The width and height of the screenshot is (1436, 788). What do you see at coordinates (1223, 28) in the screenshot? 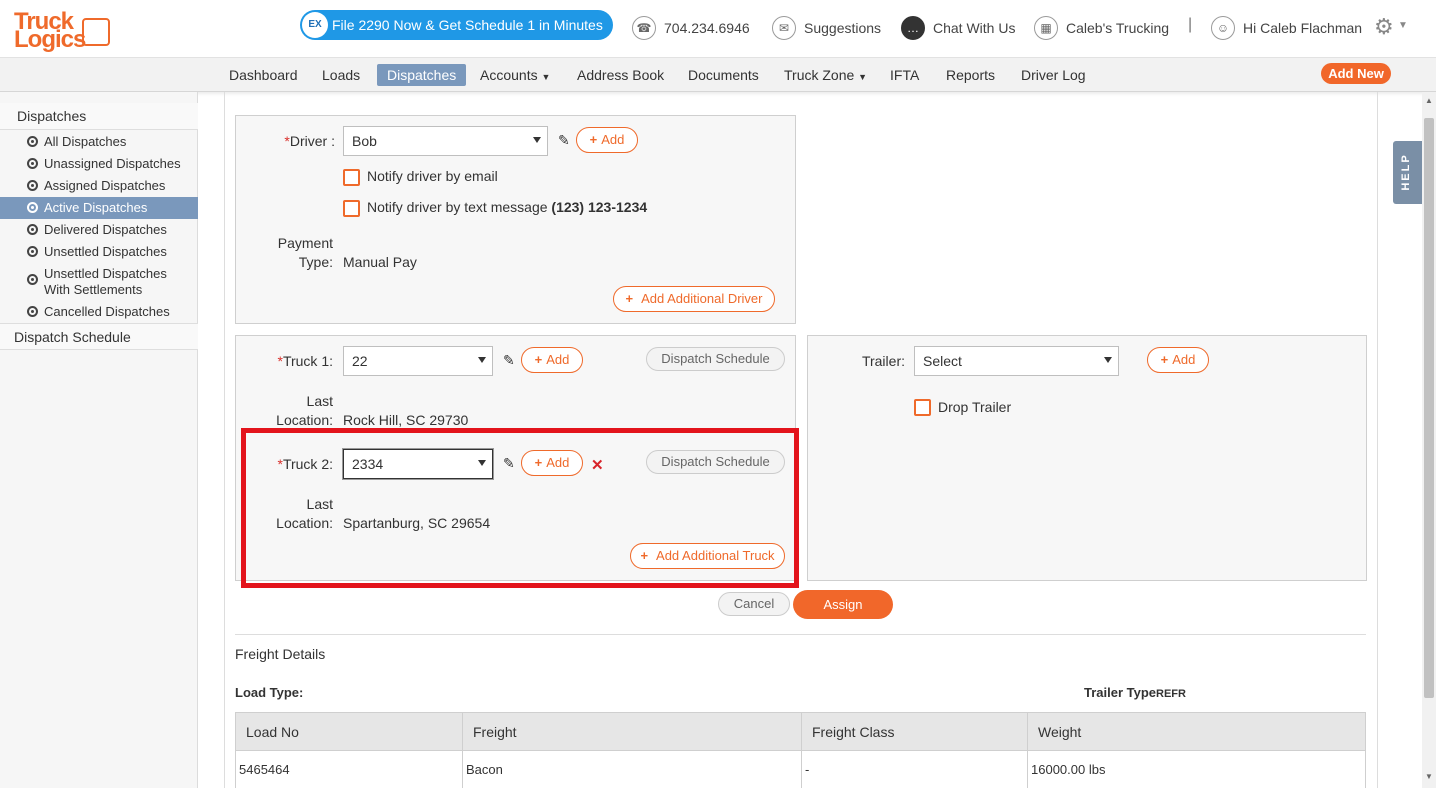
I see `user-avatar-icon: ☺` at bounding box center [1223, 28].